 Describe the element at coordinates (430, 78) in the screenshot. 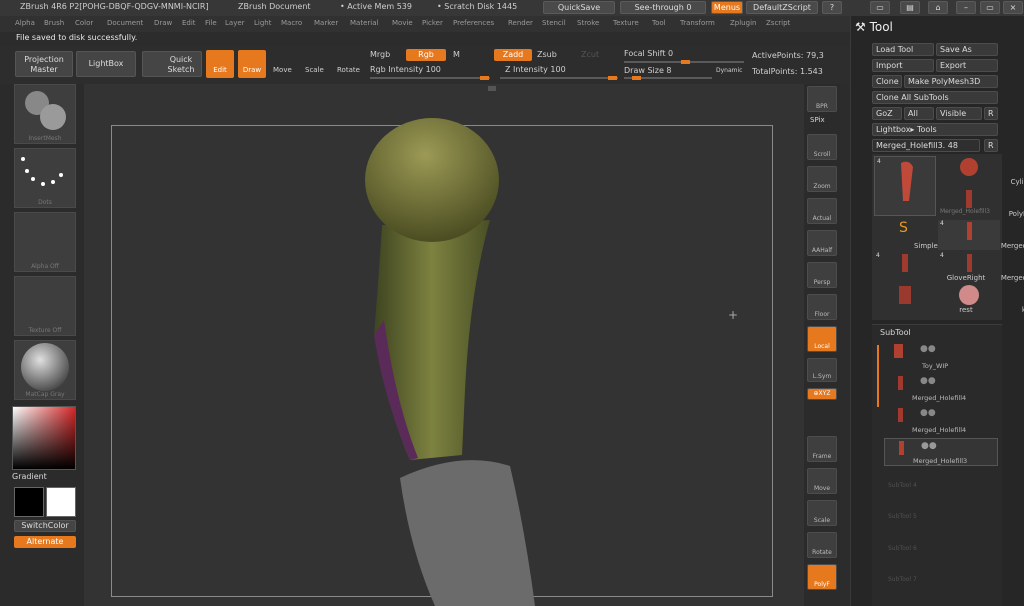

I see `rgb-intensity-track` at that location.